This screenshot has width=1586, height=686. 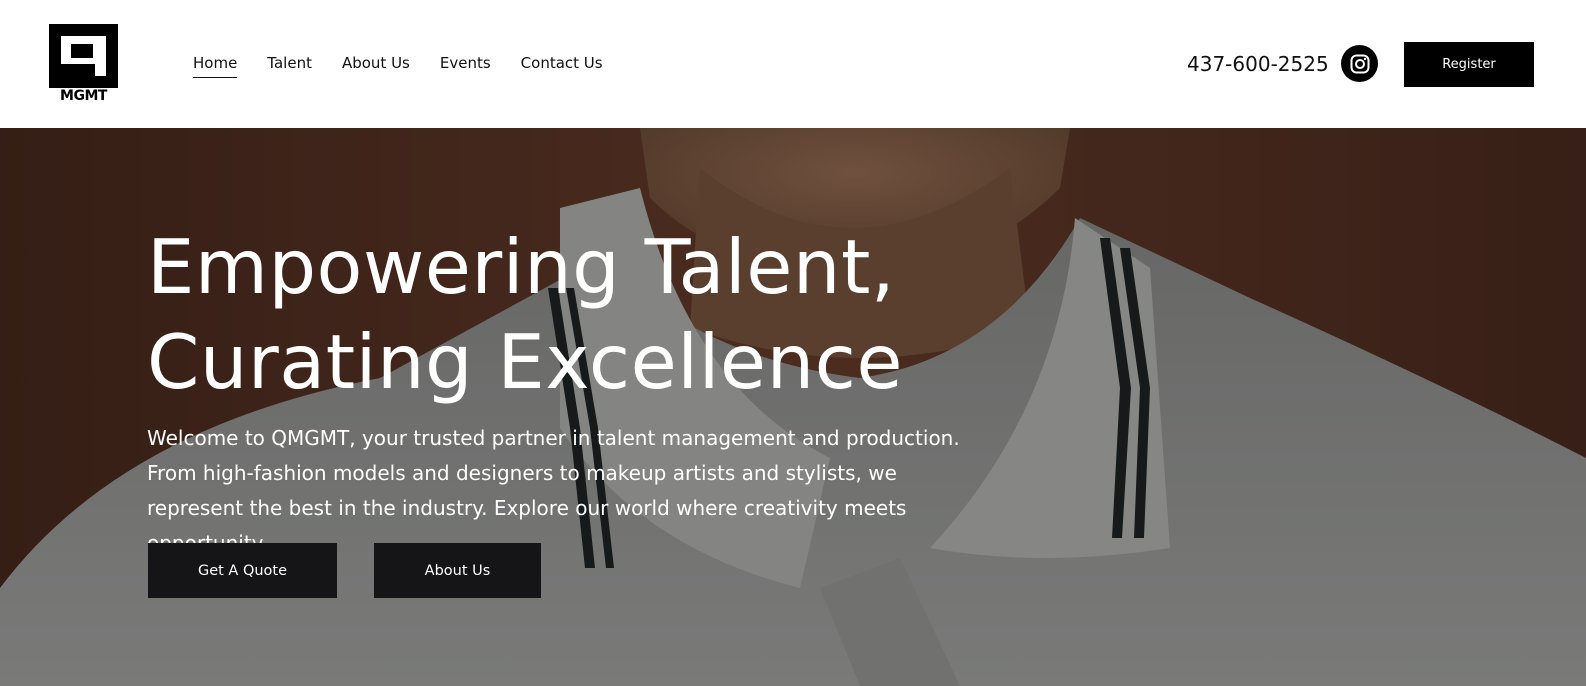 I want to click on nav-item-events: Events, so click(x=465, y=65).